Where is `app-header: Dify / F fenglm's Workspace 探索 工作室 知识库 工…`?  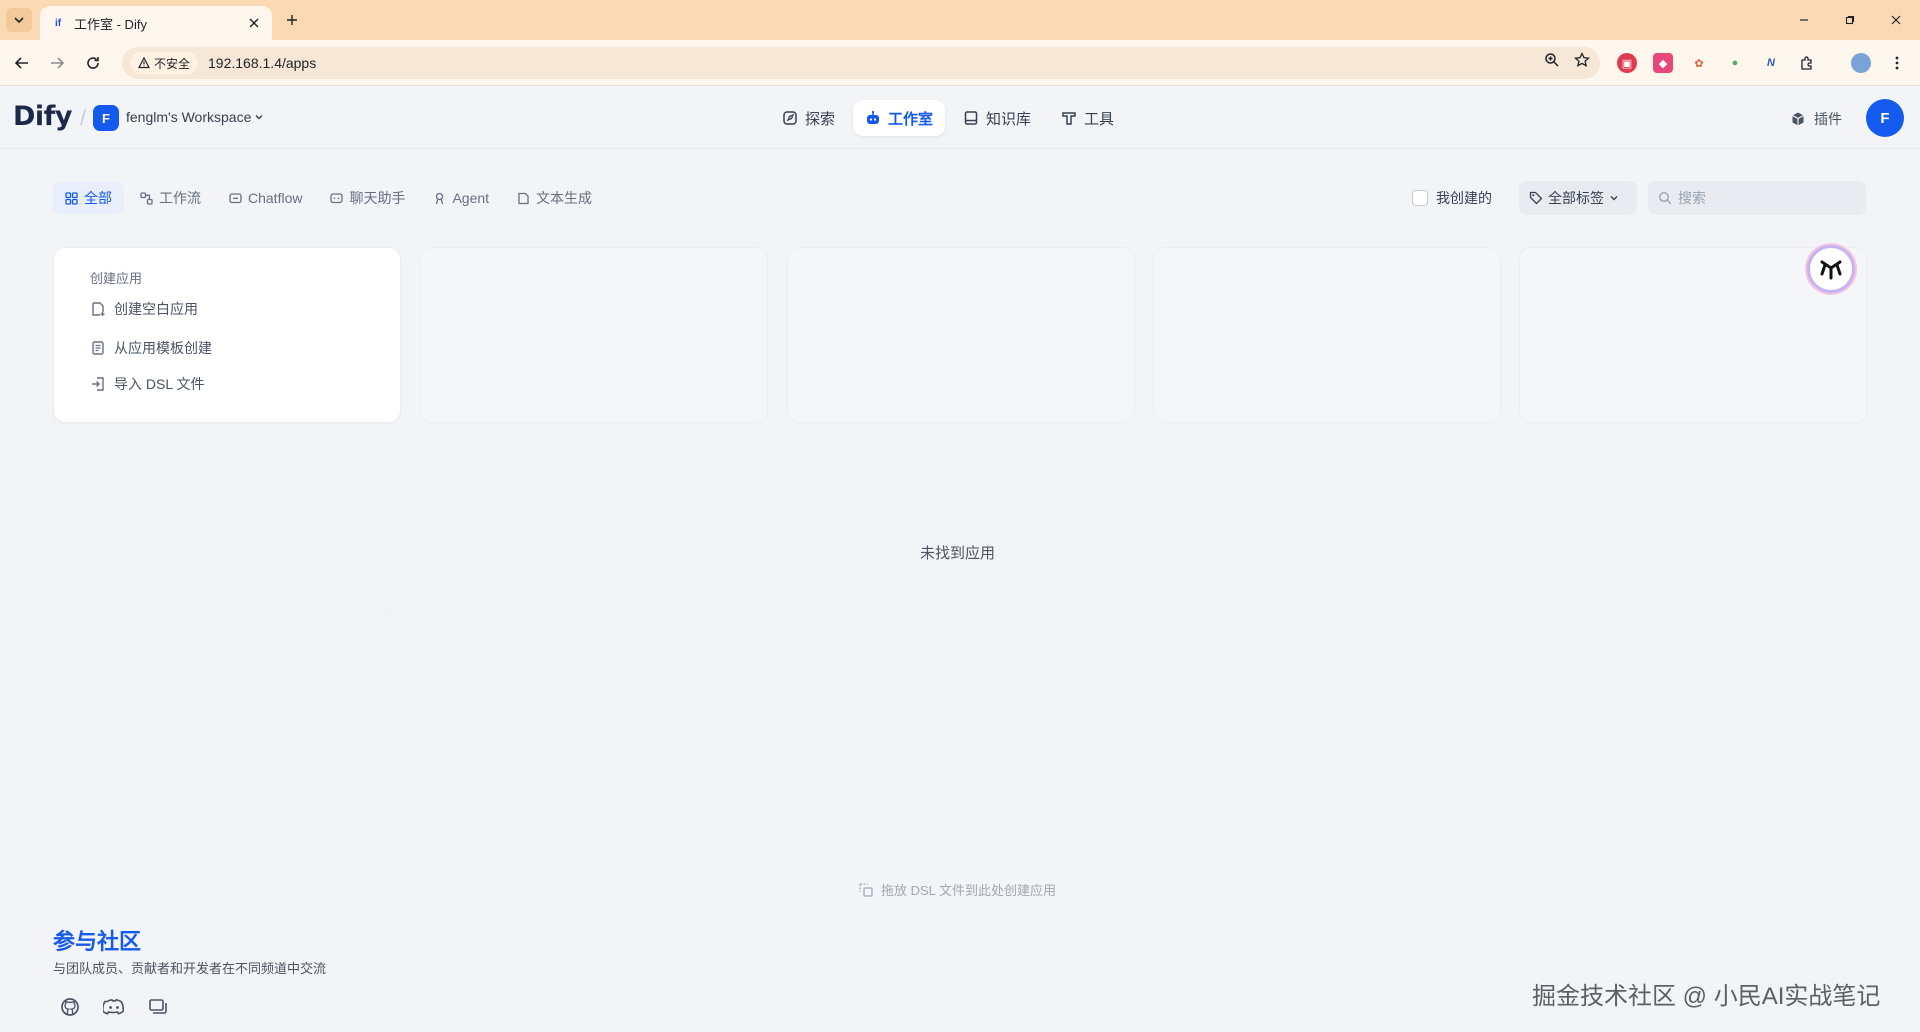
app-header: Dify / F fenglm's Workspace 探索 工作室 知识库 工… is located at coordinates (960, 118).